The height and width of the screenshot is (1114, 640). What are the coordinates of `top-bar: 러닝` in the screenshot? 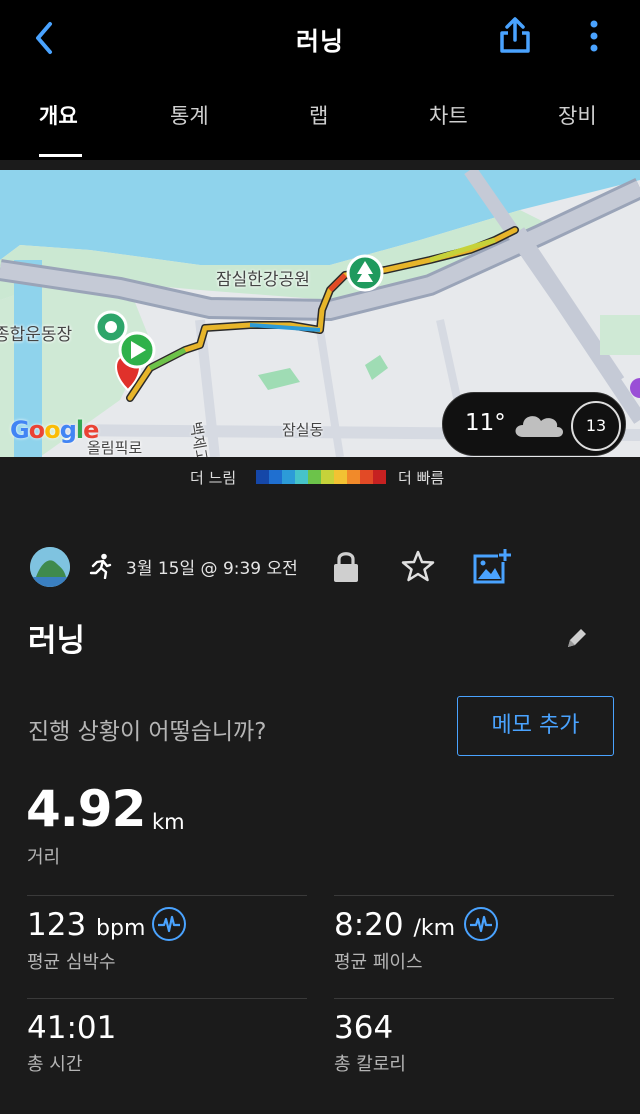 It's located at (320, 39).